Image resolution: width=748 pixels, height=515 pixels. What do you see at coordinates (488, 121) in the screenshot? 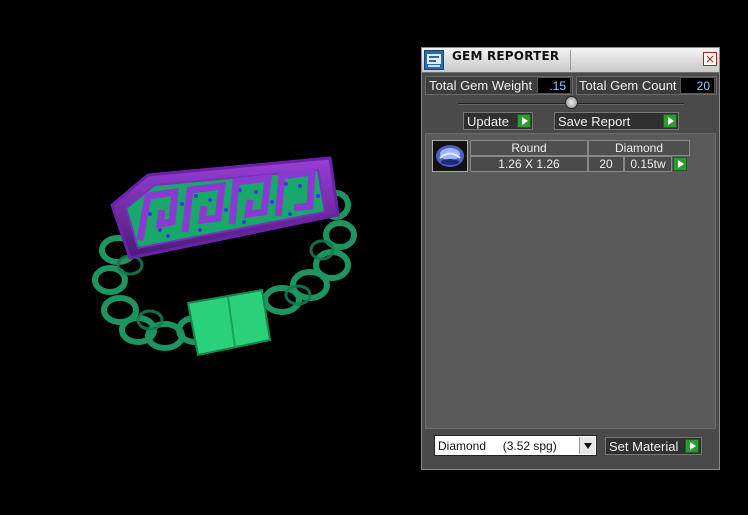
I see `update-label: Update` at bounding box center [488, 121].